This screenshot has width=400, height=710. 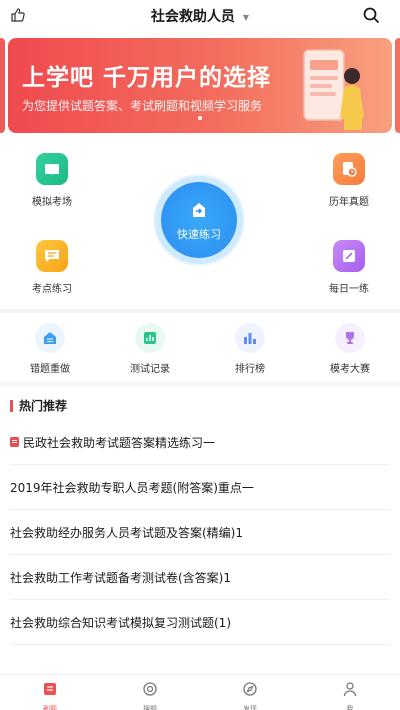 I want to click on ranking-bars-icon, so click(x=250, y=338).